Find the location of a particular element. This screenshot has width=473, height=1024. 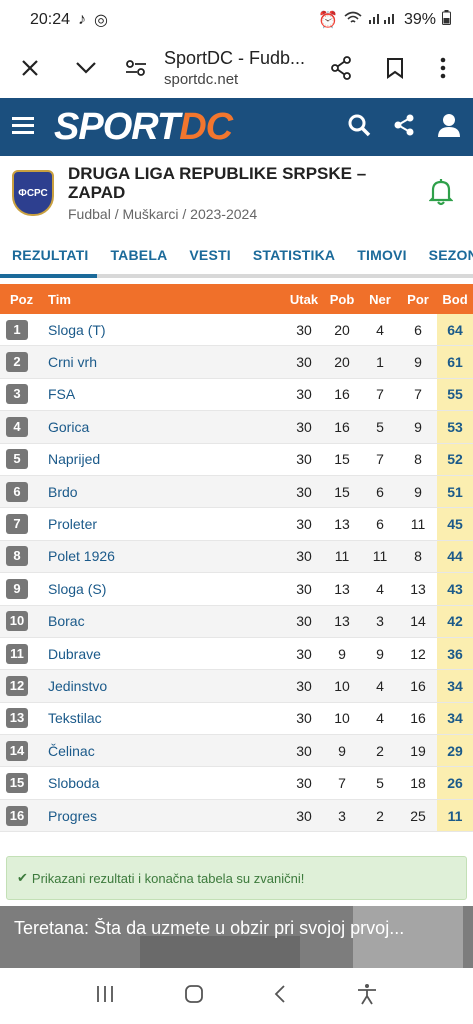

team-name: Progres is located at coordinates (166, 816).